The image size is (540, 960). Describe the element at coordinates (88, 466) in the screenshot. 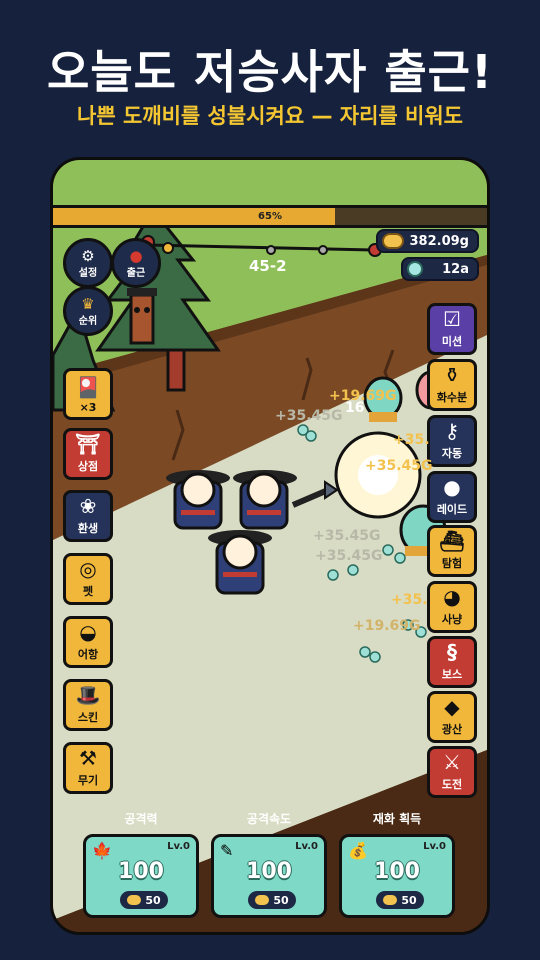

I see `left-menu-label: 상점` at that location.